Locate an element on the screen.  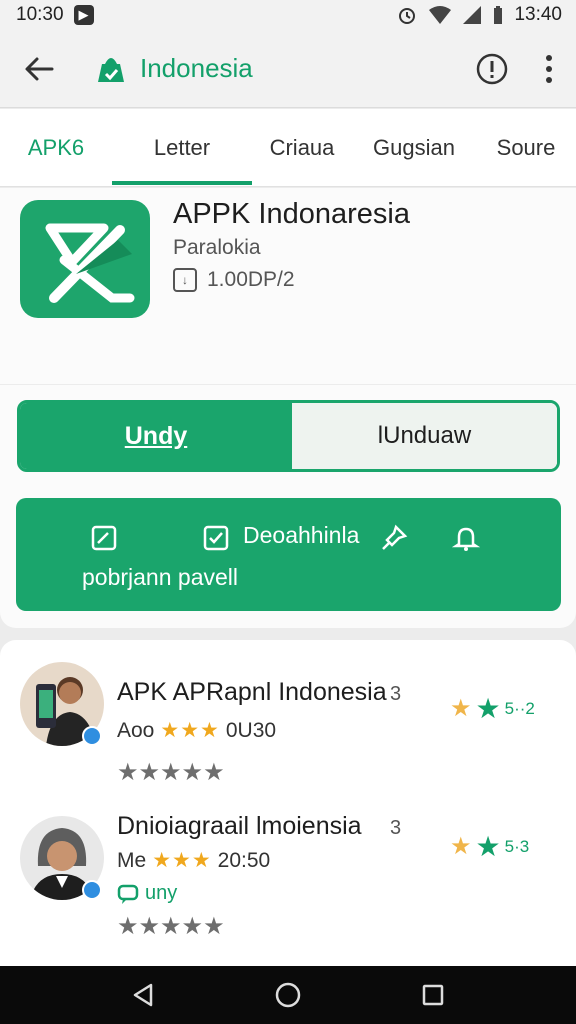
feature-label-secondary: pobrjann pavell is located at coordinates (160, 577).